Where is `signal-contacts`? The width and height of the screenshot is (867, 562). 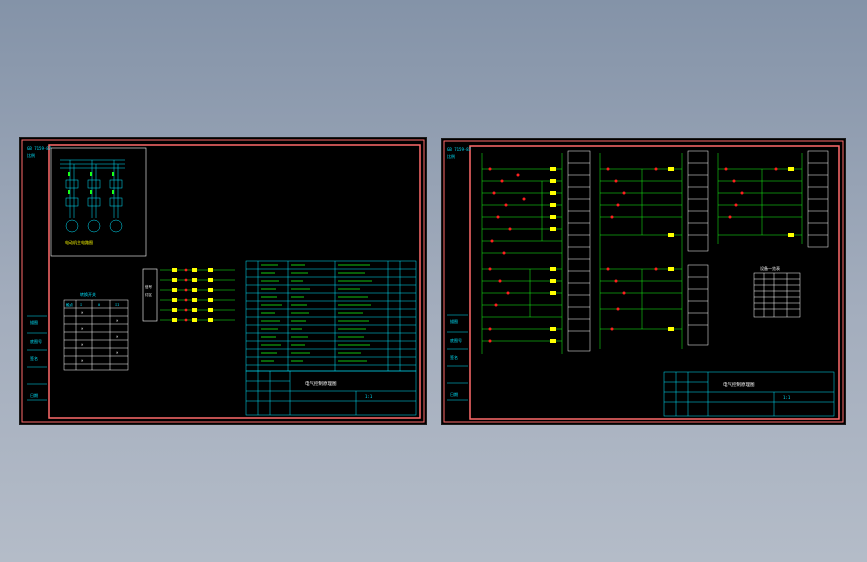 signal-contacts is located at coordinates (186, 295).